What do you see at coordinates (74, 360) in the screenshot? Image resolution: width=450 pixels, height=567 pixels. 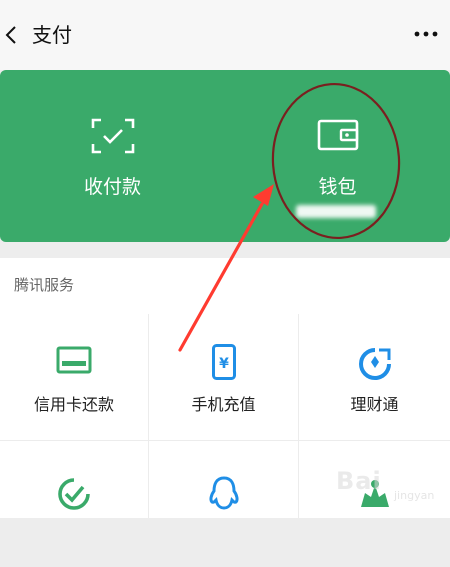 I see `credit-card-icon` at bounding box center [74, 360].